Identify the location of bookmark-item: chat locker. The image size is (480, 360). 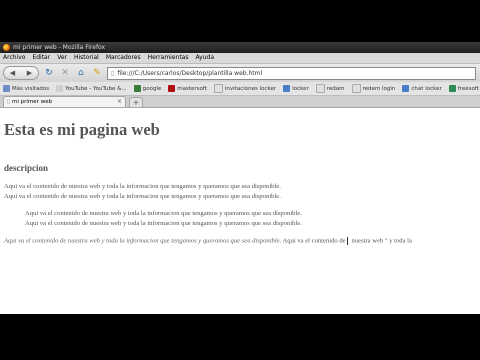
(422, 88).